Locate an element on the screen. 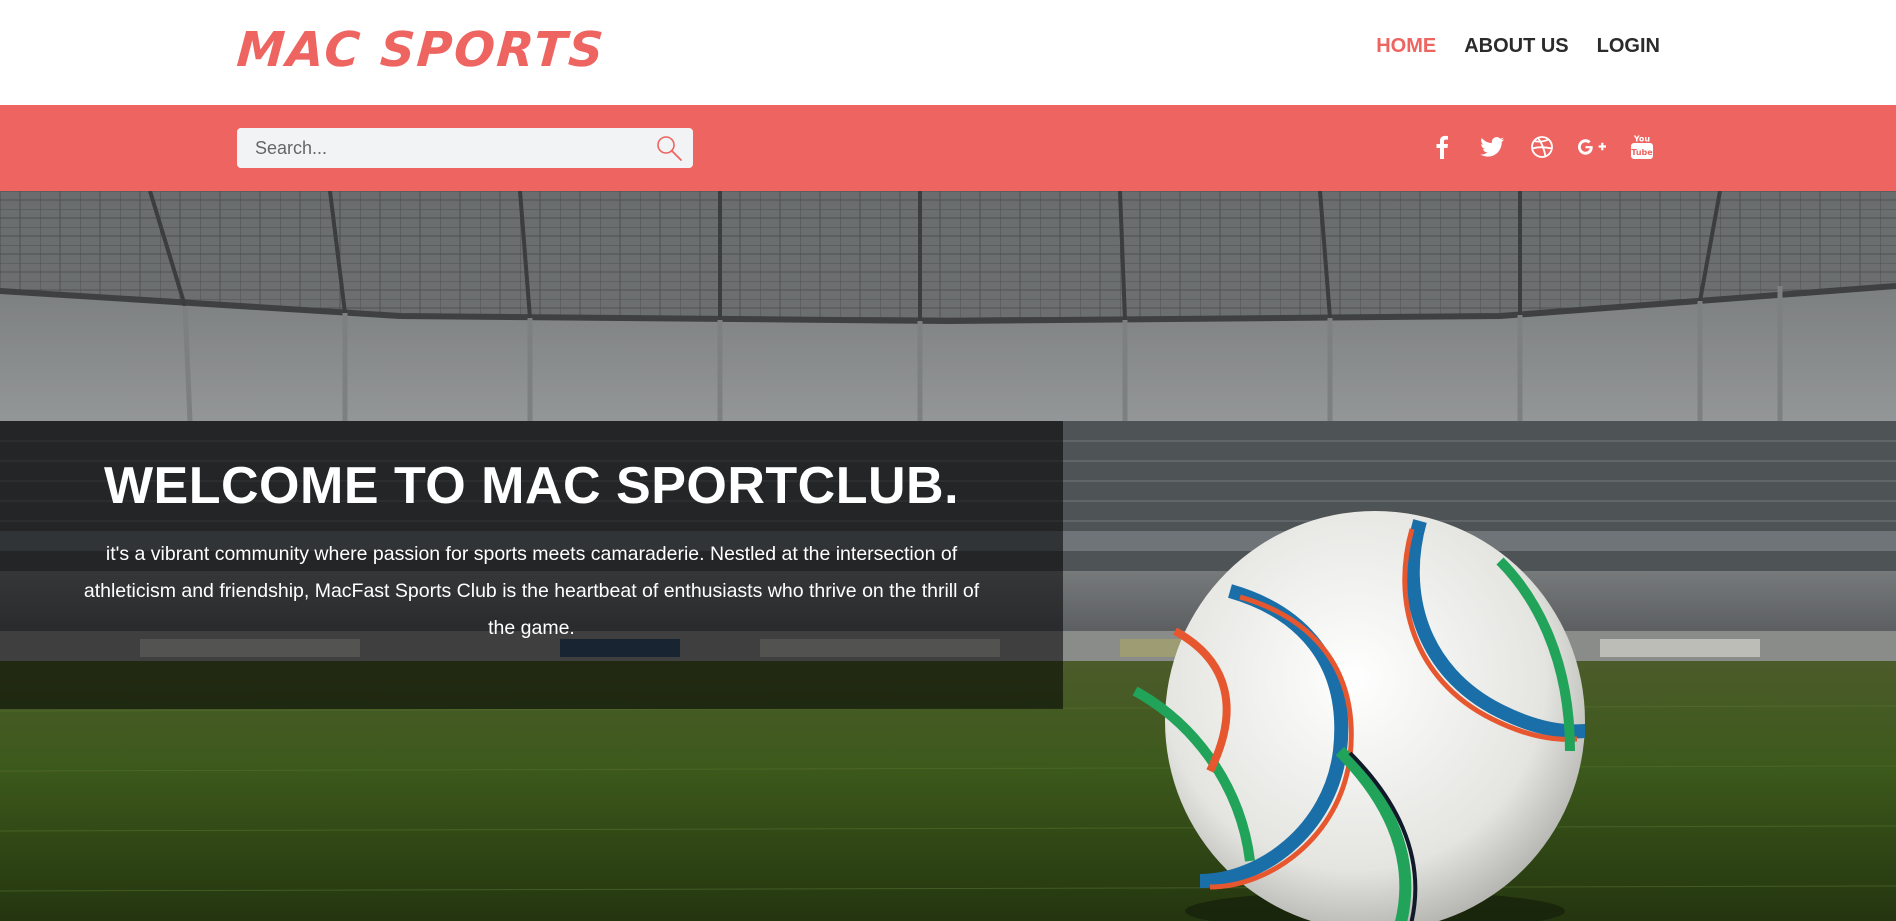 This screenshot has width=1896, height=921. facebook-icon is located at coordinates (1442, 147).